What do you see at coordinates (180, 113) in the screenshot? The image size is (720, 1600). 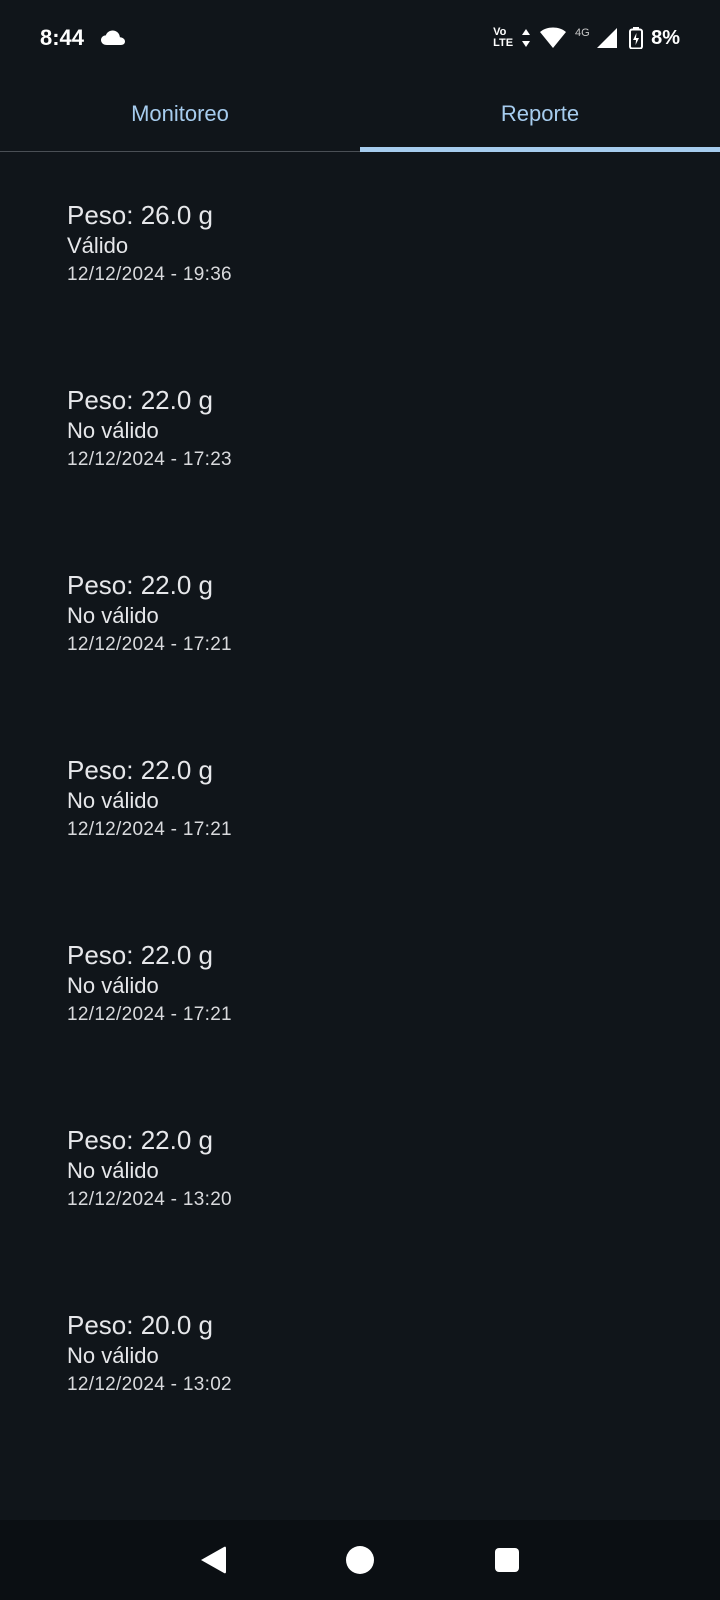 I see `tab-monitoreo: Monitoreo` at bounding box center [180, 113].